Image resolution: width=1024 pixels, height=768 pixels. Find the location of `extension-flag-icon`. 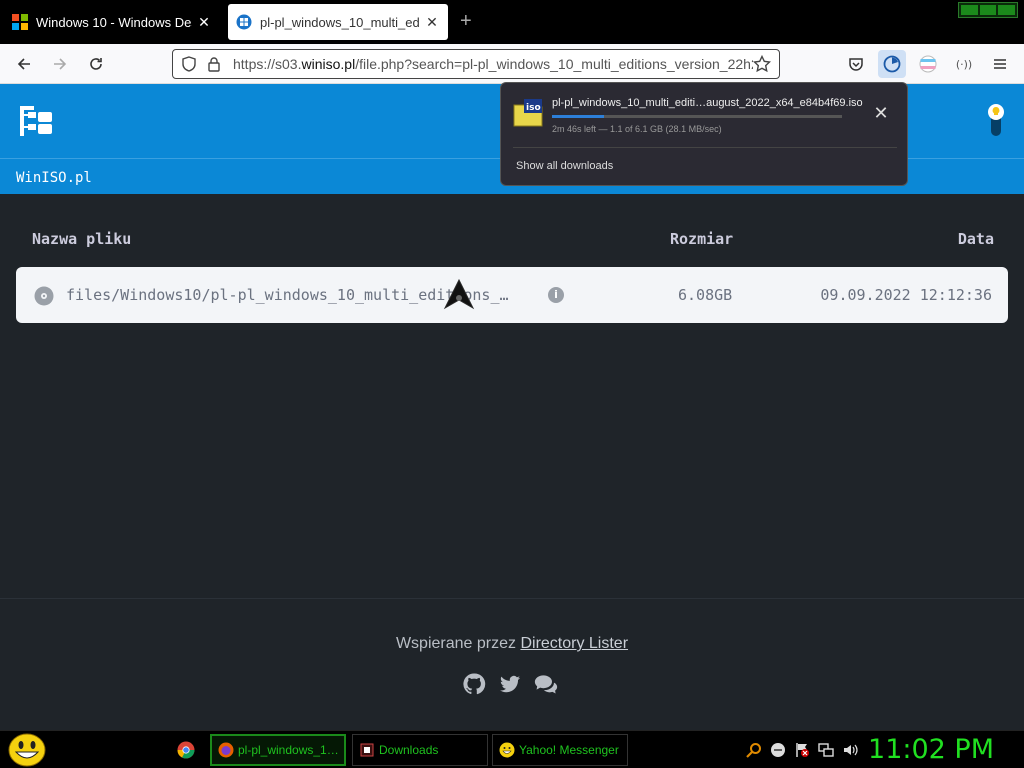

extension-flag-icon is located at coordinates (928, 64).